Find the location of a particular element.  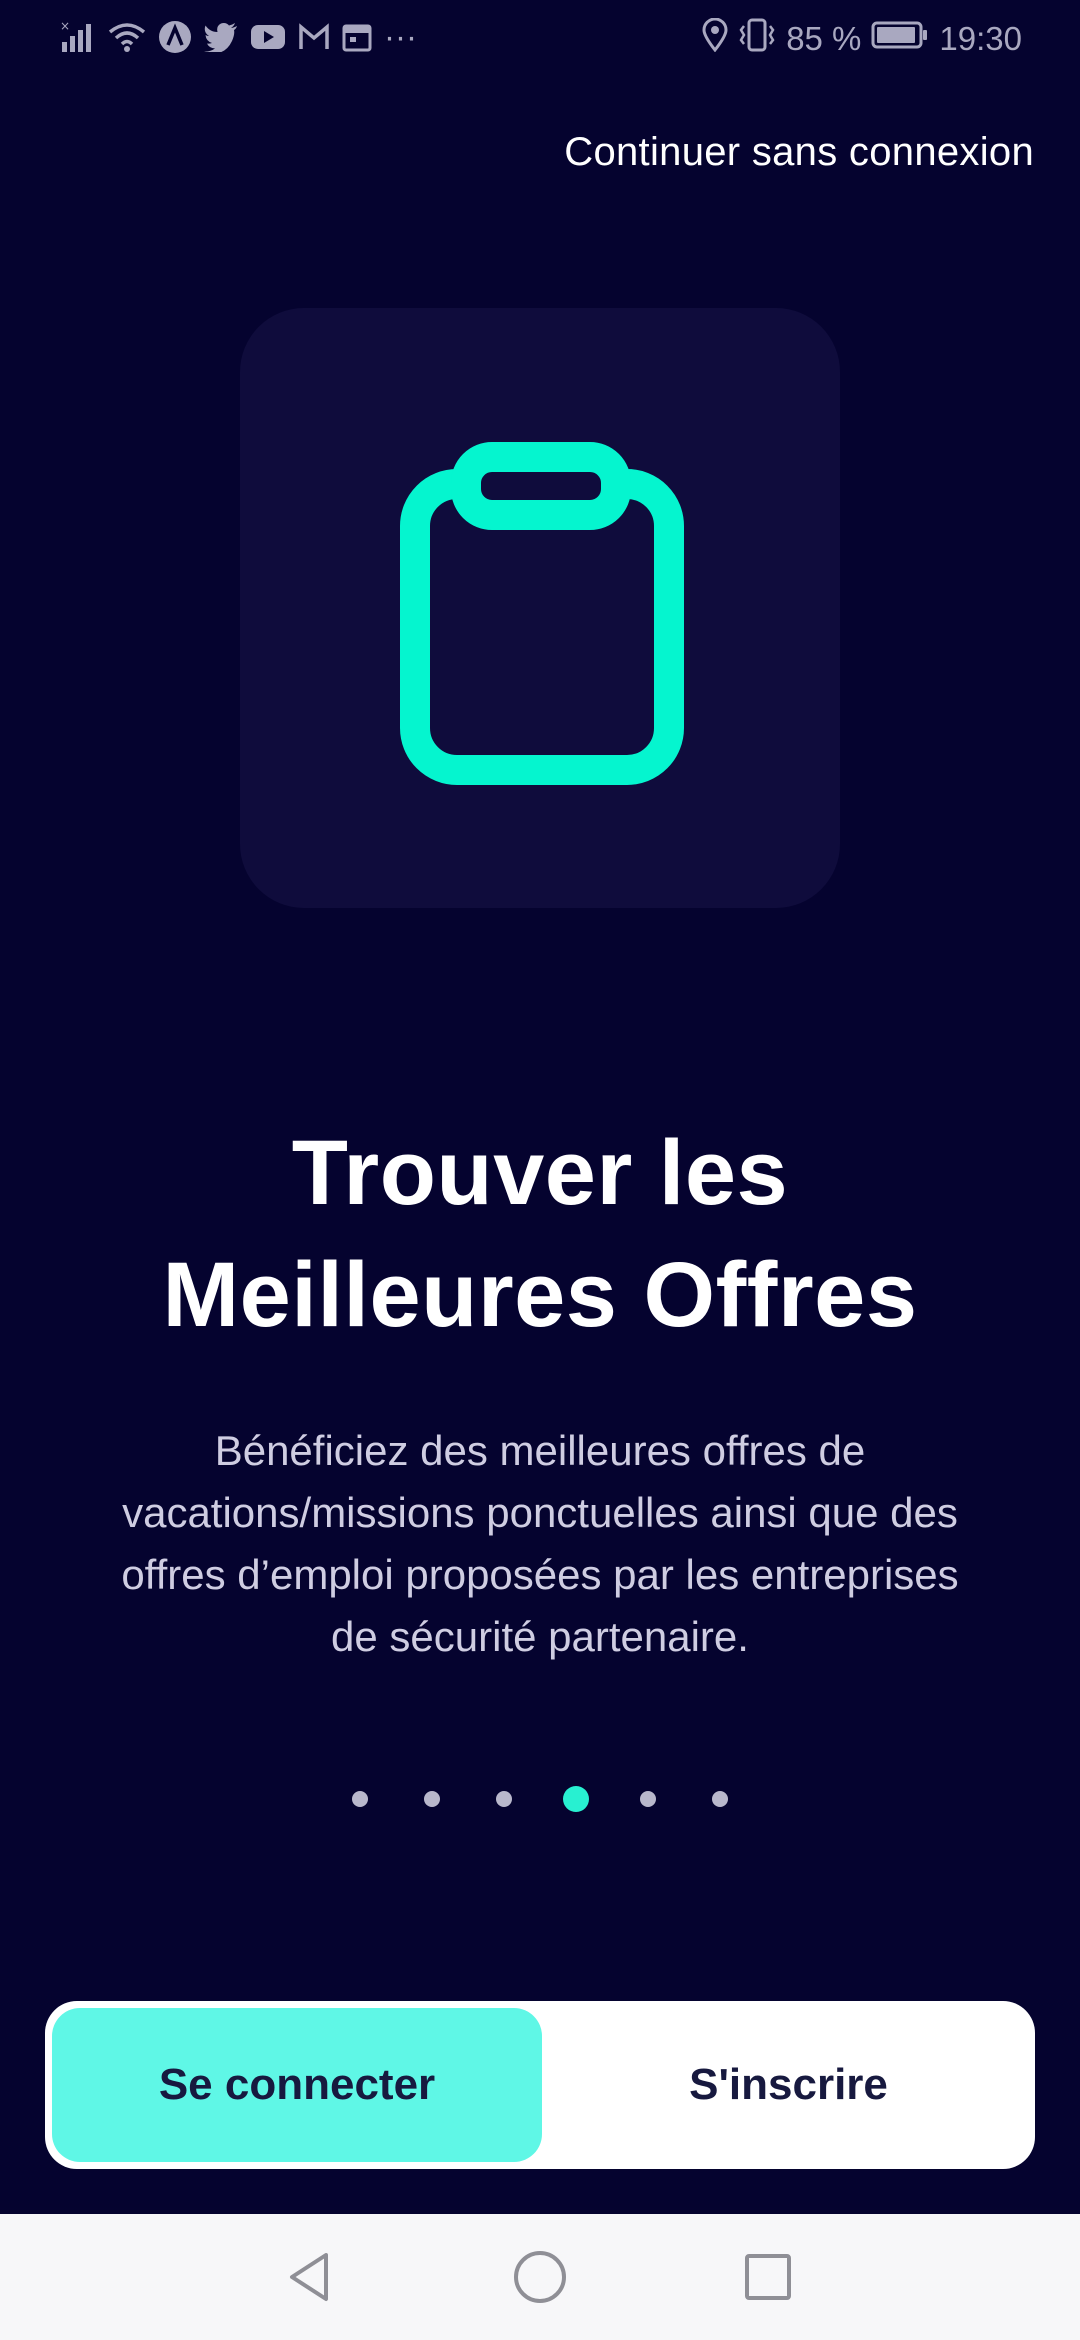

youtube-icon is located at coordinates (268, 37).